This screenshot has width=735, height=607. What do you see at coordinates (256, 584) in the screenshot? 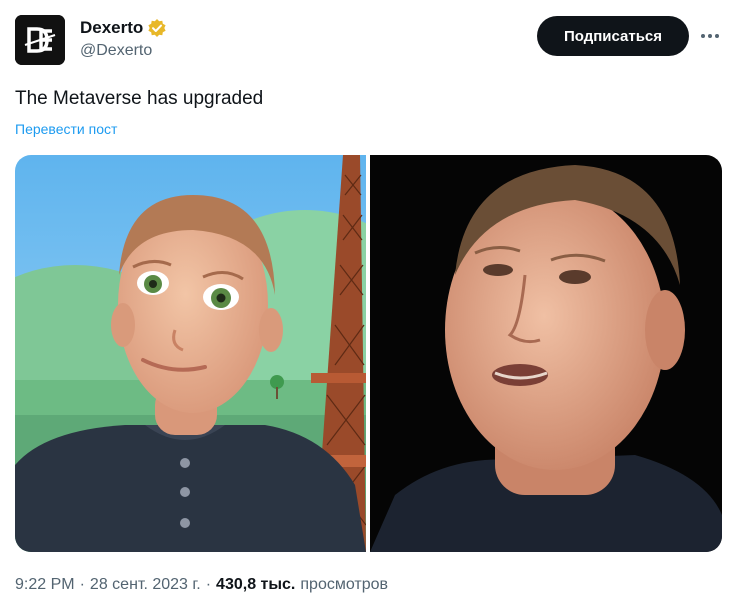
I see `views-count: 430,8 тыс.` at bounding box center [256, 584].